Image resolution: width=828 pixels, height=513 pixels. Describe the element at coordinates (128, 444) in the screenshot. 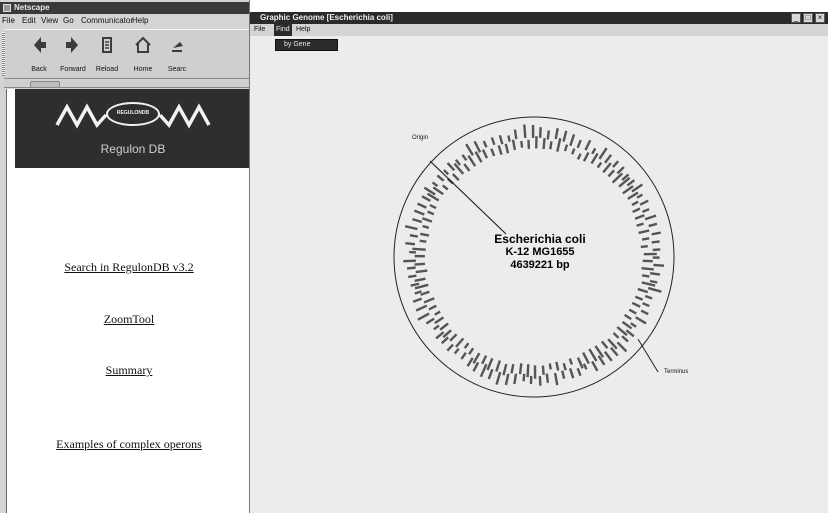

I see `complex-operons-link: Examples of complex operons` at that location.